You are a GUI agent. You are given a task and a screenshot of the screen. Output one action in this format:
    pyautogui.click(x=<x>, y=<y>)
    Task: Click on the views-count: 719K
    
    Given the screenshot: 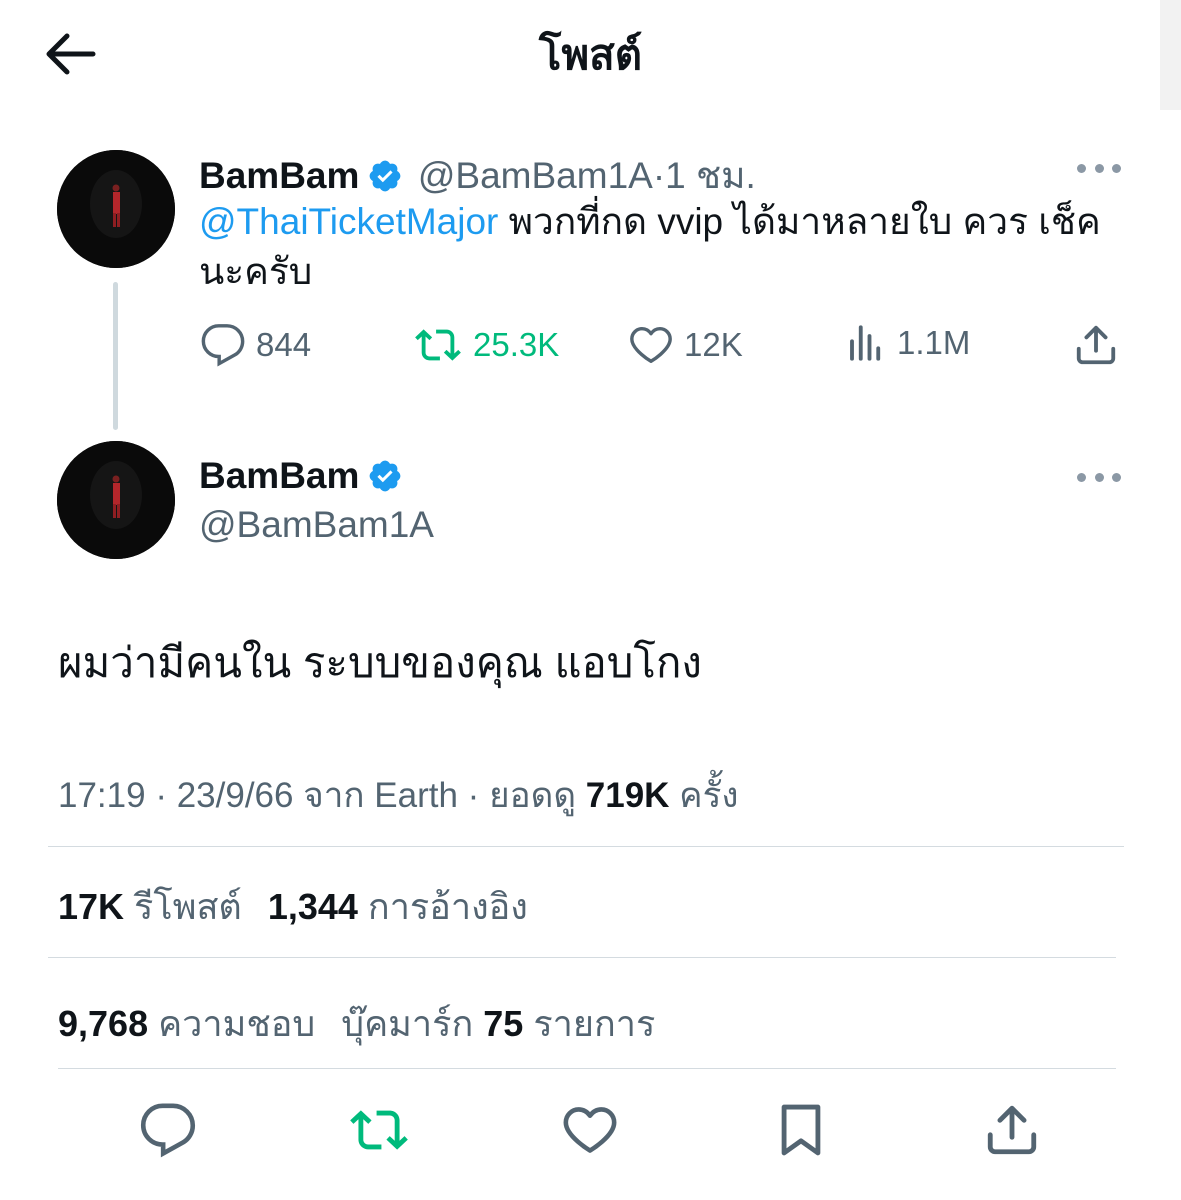 What is the action you would take?
    pyautogui.click(x=627, y=795)
    